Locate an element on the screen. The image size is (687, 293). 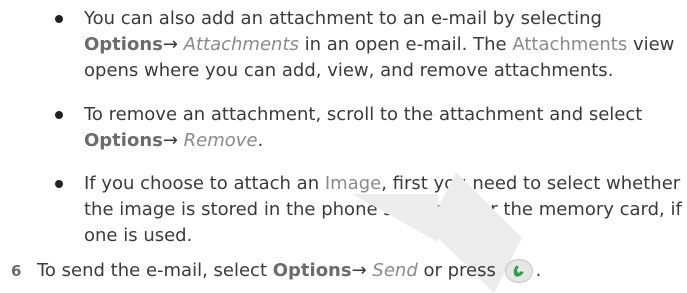
text-line: Options→ Remove. is located at coordinates (380, 141).